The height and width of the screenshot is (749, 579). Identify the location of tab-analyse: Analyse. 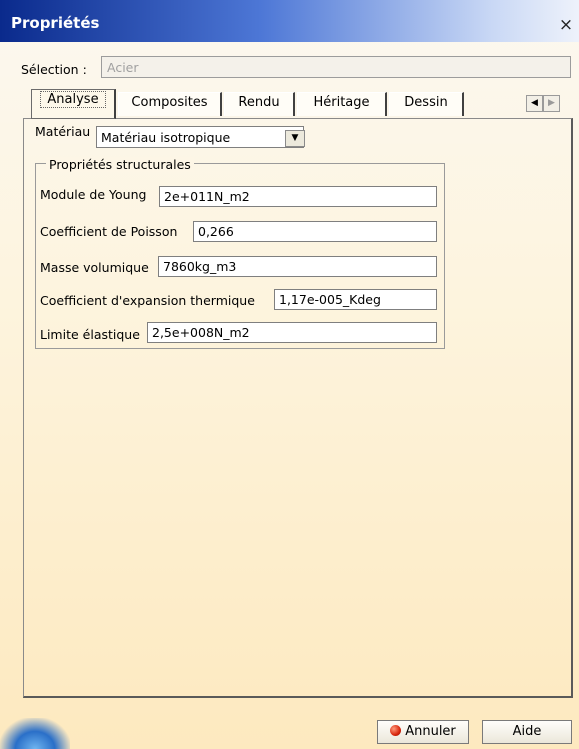
(73, 104).